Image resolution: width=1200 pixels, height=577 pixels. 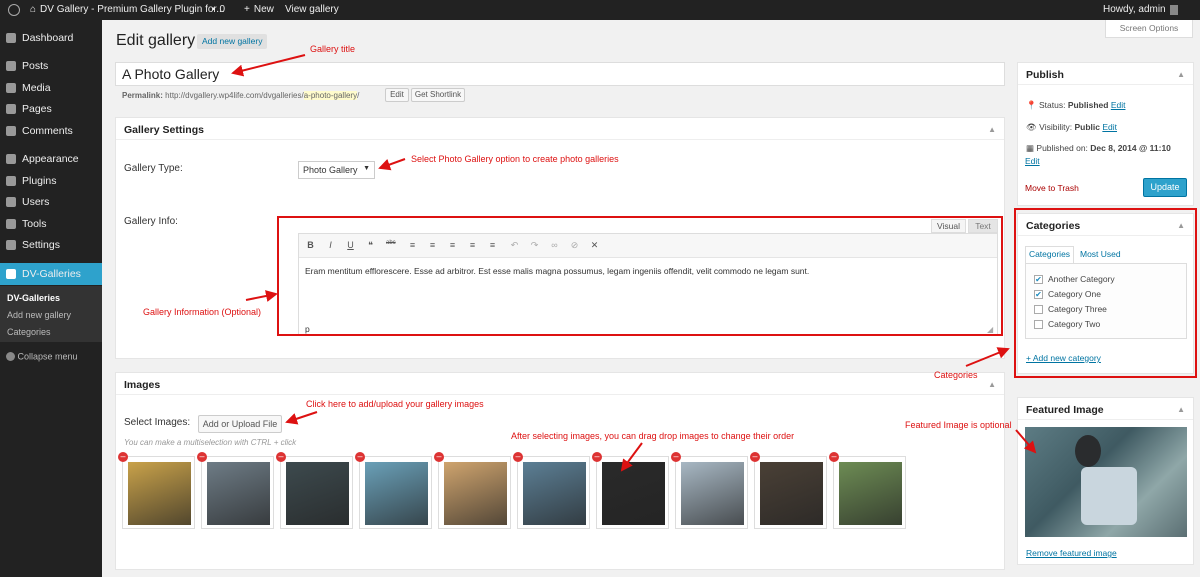 What do you see at coordinates (1173, 10) in the screenshot?
I see `avatar` at bounding box center [1173, 10].